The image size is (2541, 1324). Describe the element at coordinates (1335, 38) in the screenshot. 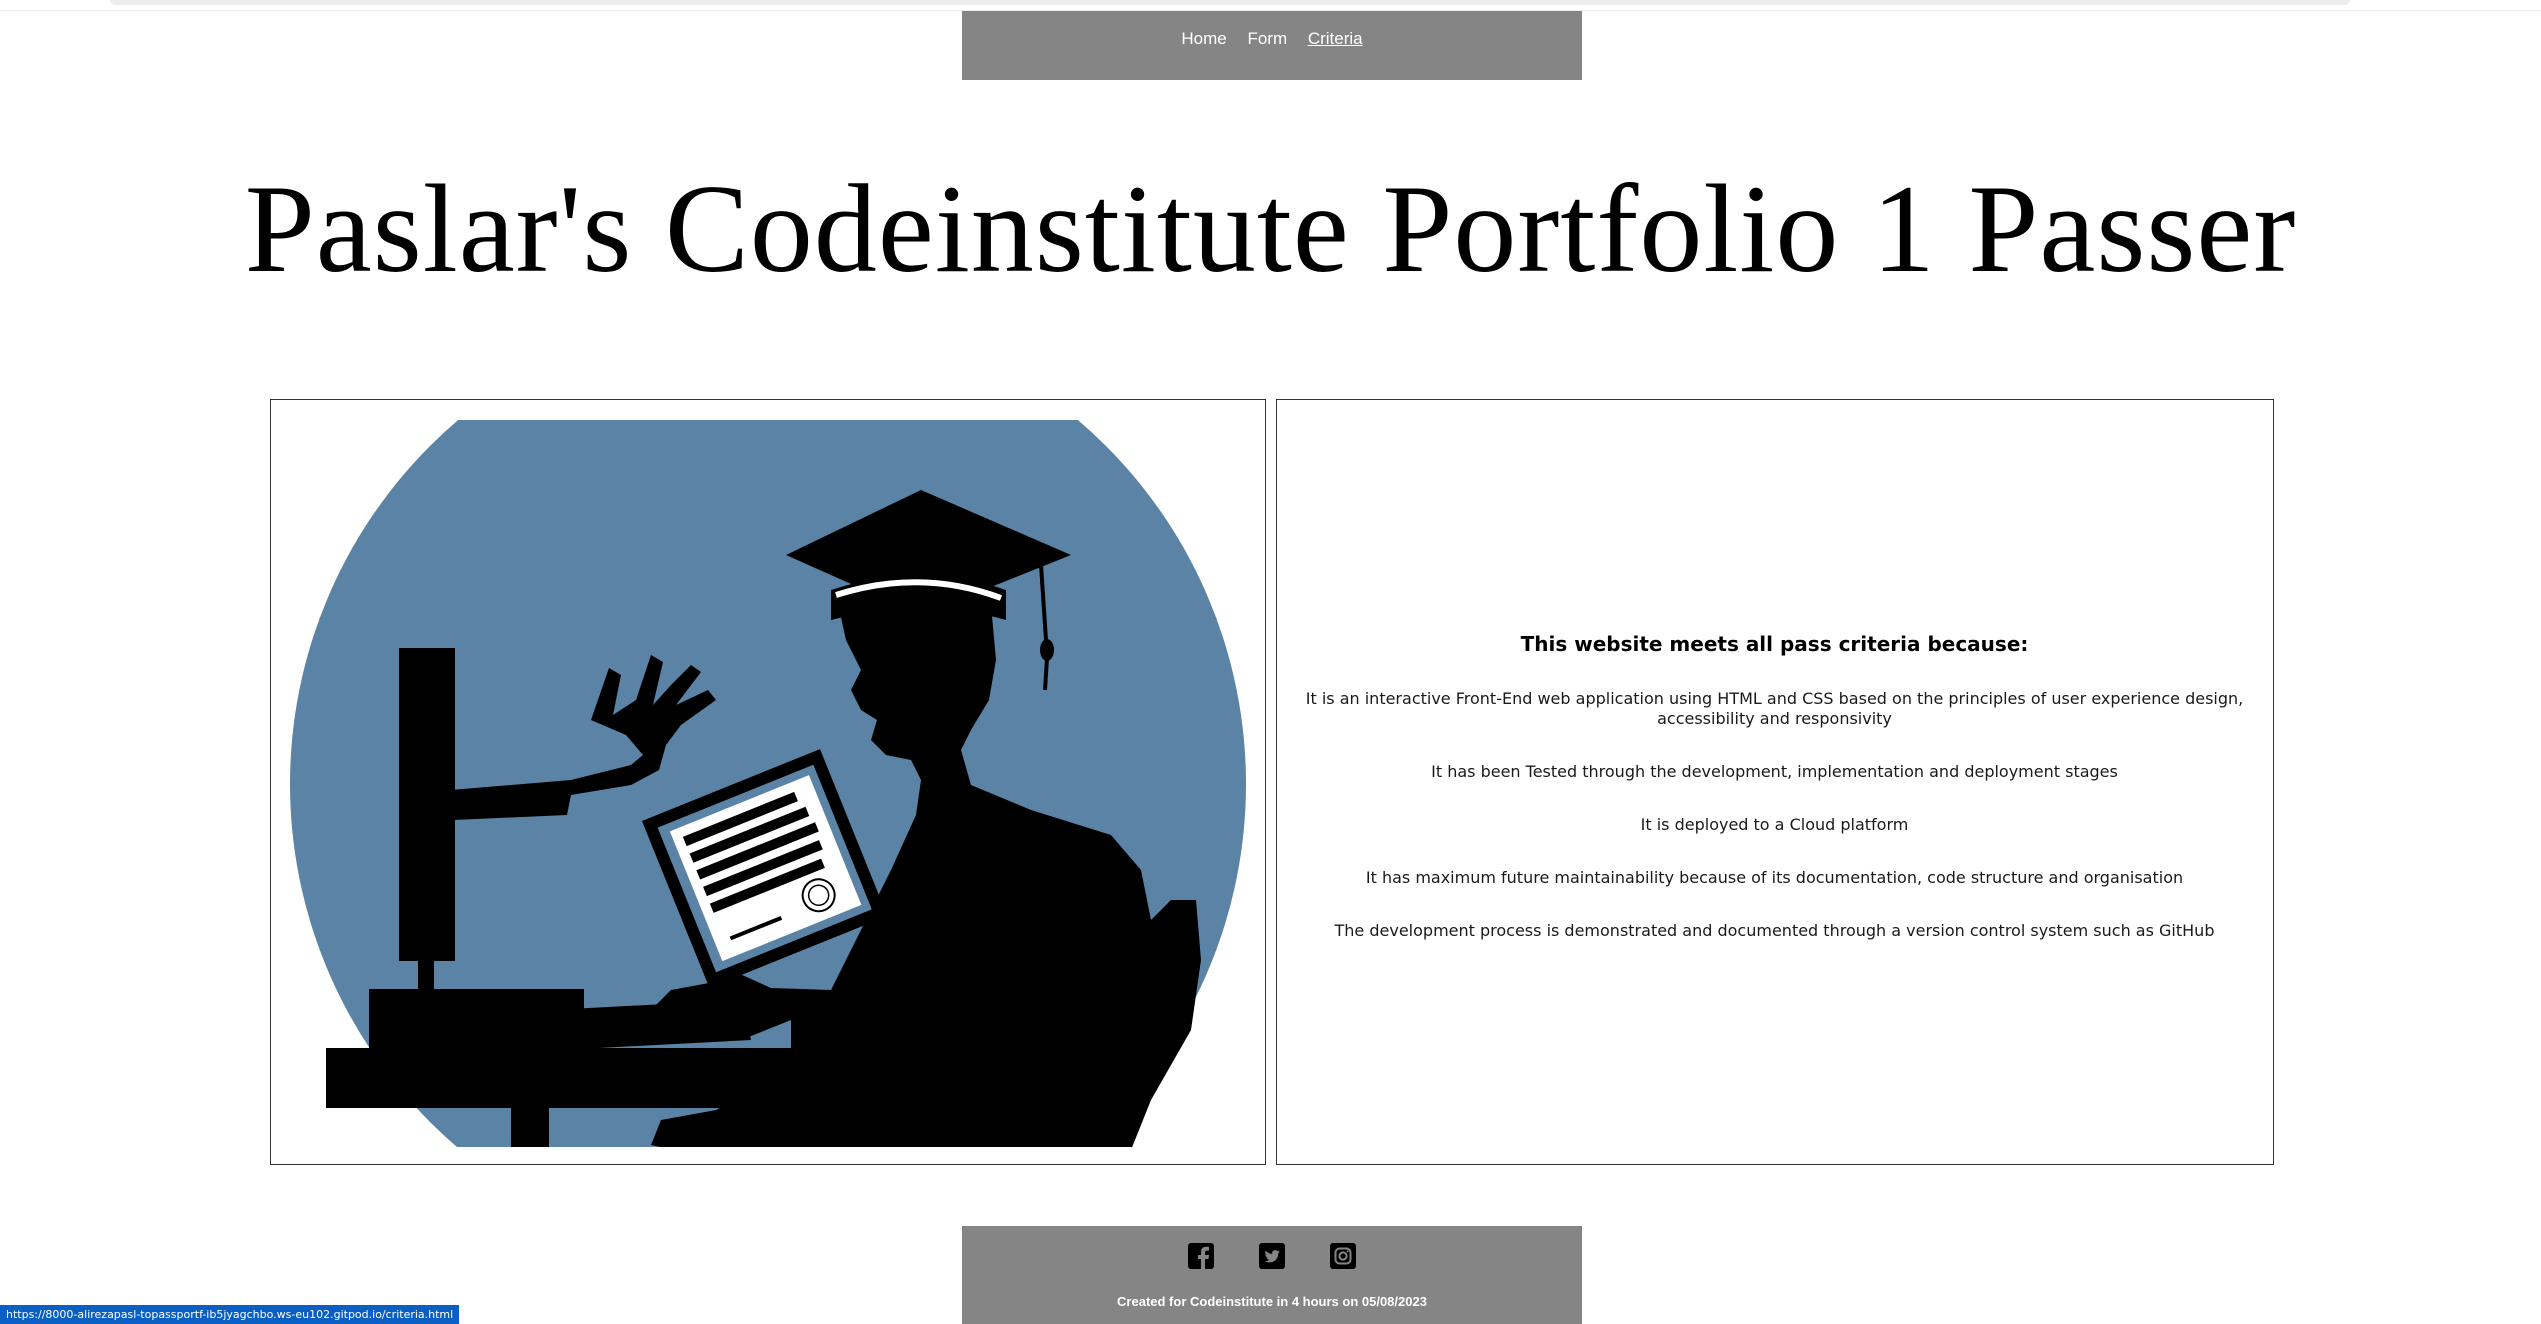

I see `nav-link-criteria: Criteria` at that location.